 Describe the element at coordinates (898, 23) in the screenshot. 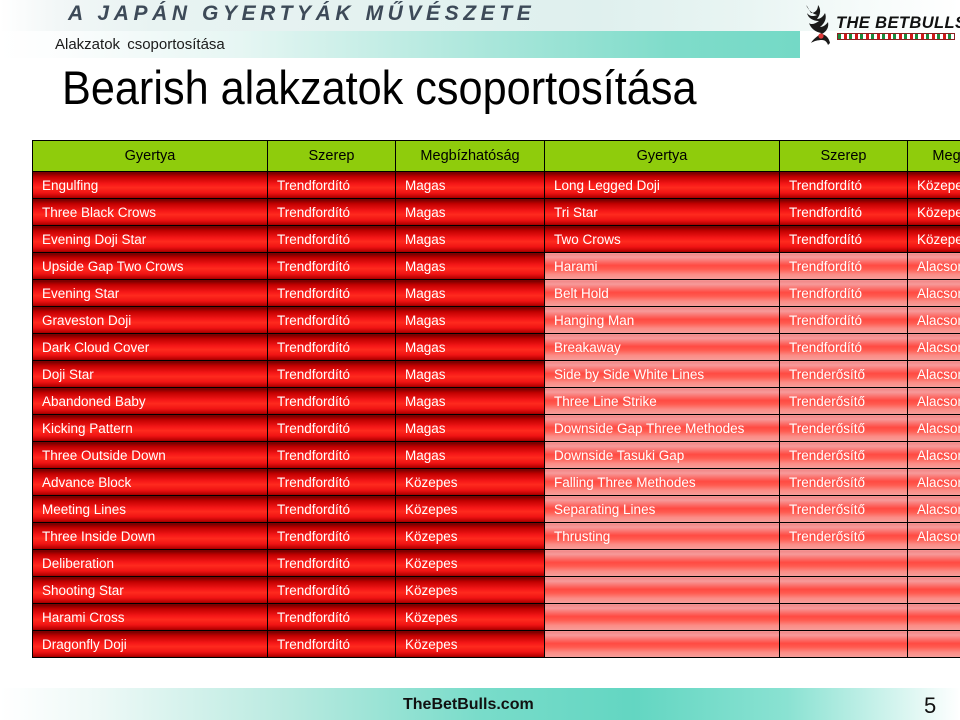

I see `logo-wordmark: THE BETBULLS` at that location.